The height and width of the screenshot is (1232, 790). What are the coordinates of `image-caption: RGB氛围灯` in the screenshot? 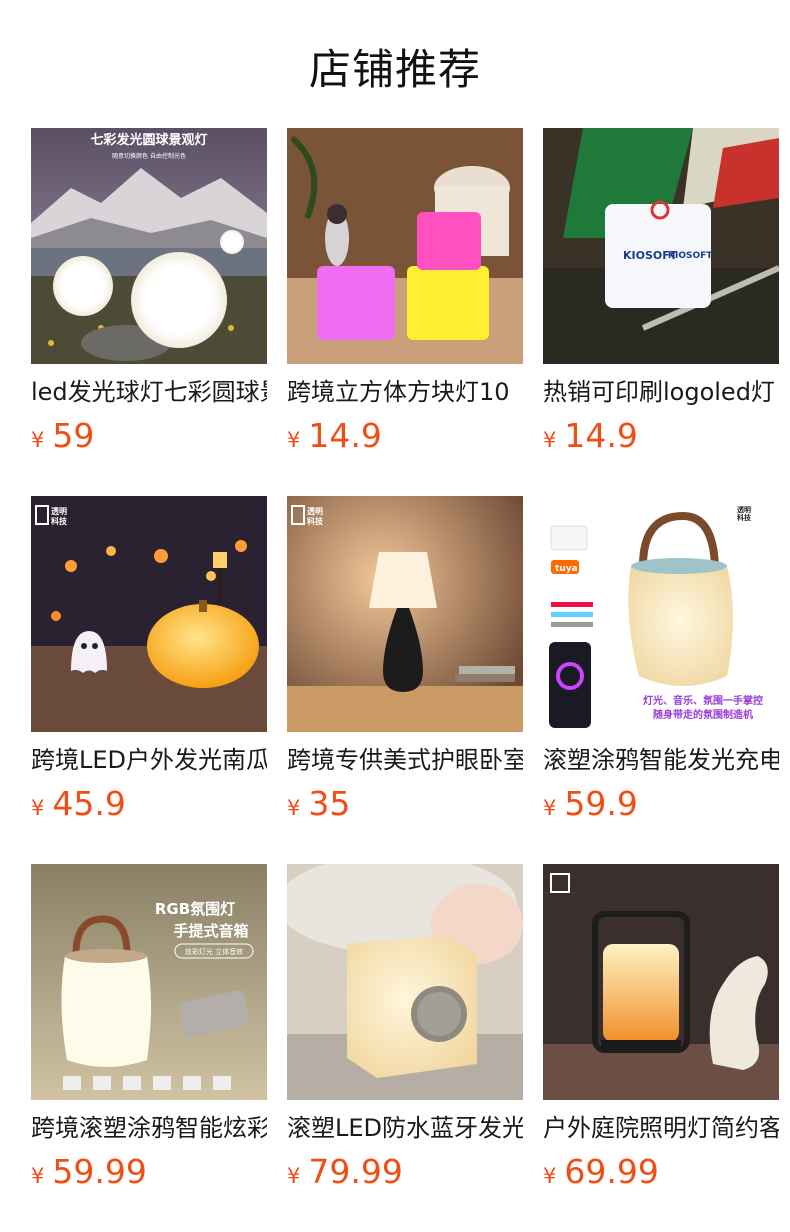 It's located at (195, 909).